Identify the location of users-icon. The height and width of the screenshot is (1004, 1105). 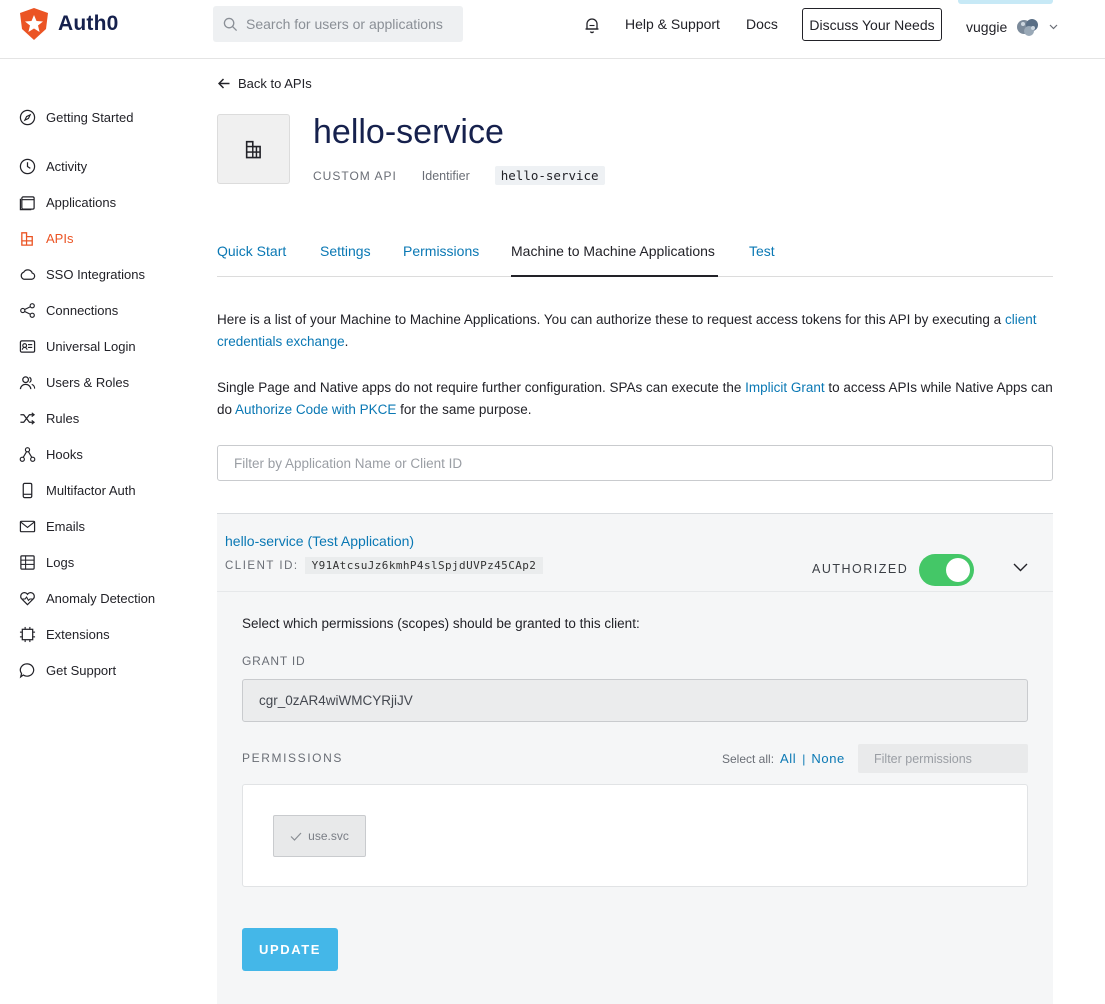
(27, 383).